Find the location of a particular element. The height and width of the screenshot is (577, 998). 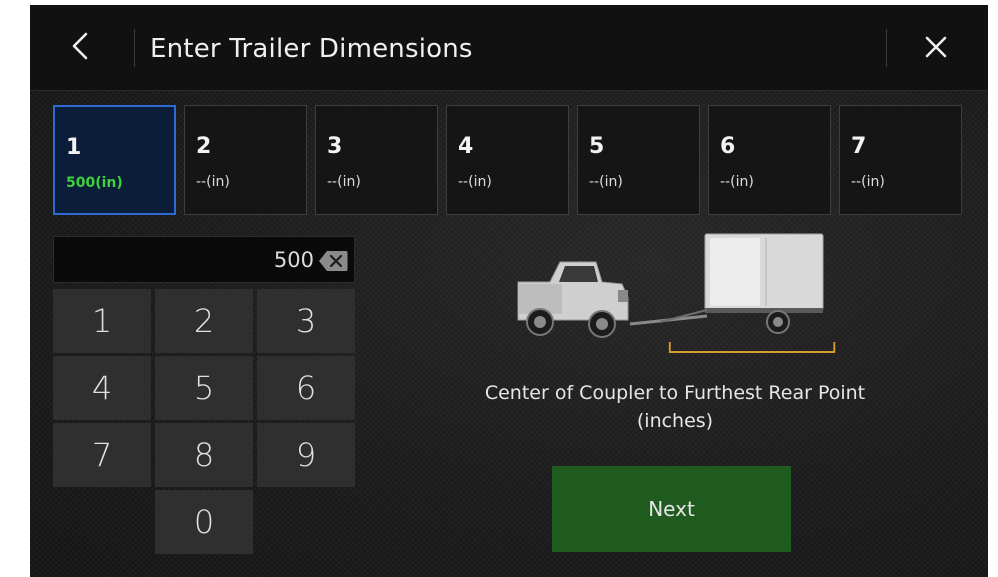

header-bar: Enter Trailer Dimensions is located at coordinates (509, 48).